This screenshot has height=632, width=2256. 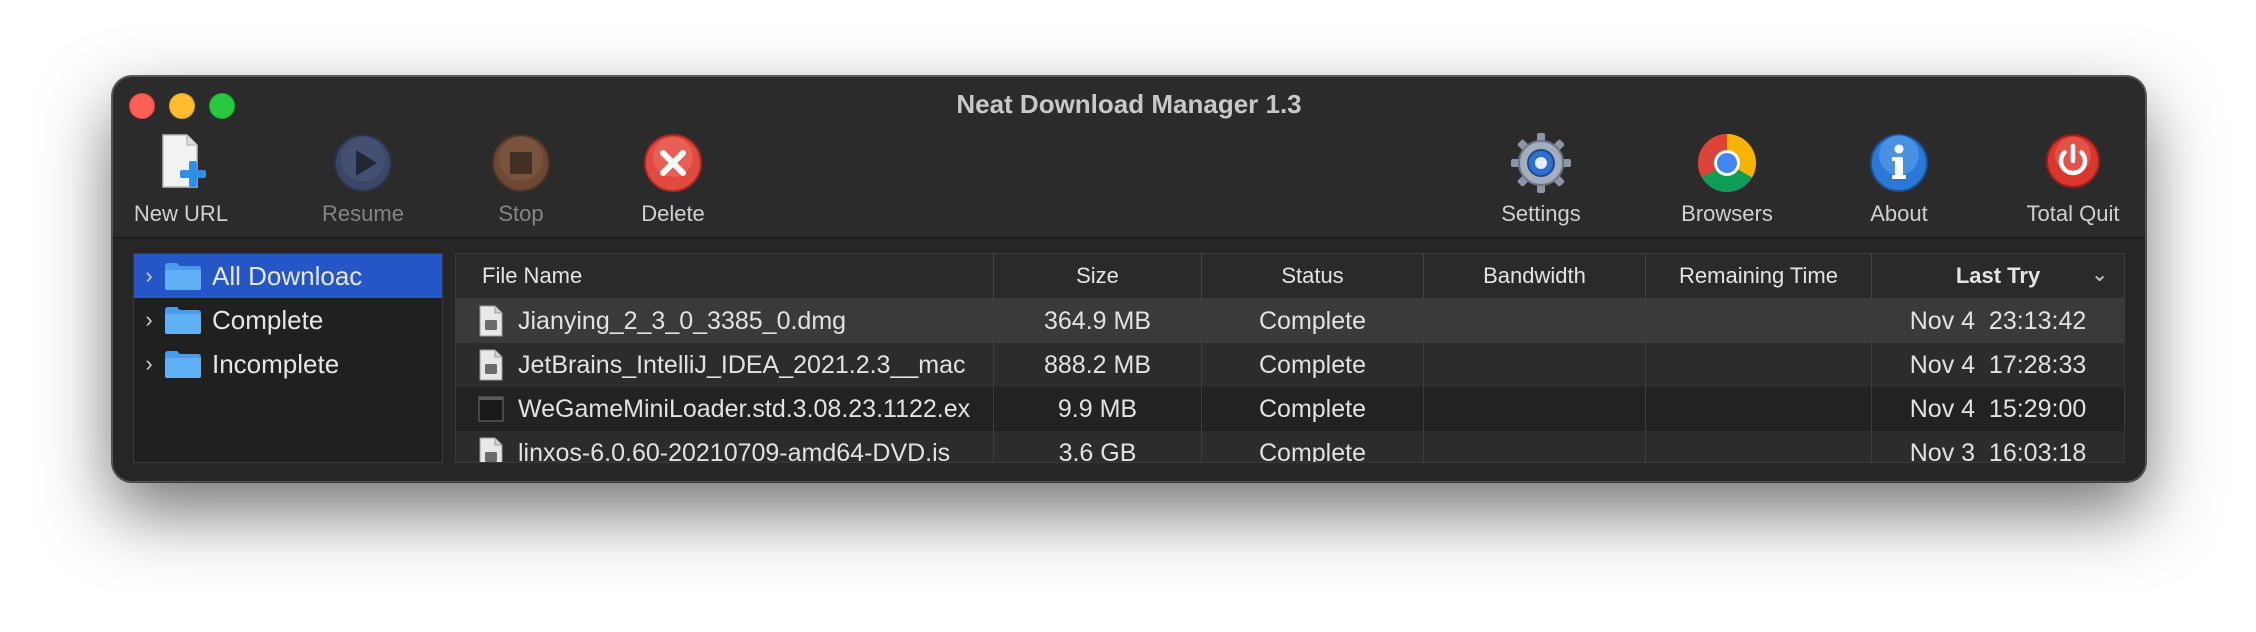 I want to click on stop-icon, so click(x=521, y=163).